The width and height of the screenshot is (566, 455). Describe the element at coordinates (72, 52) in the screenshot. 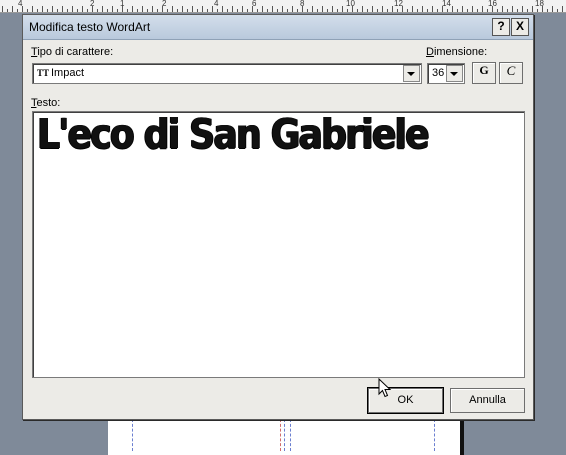

I see `font-label: Tipo di carattere:` at that location.